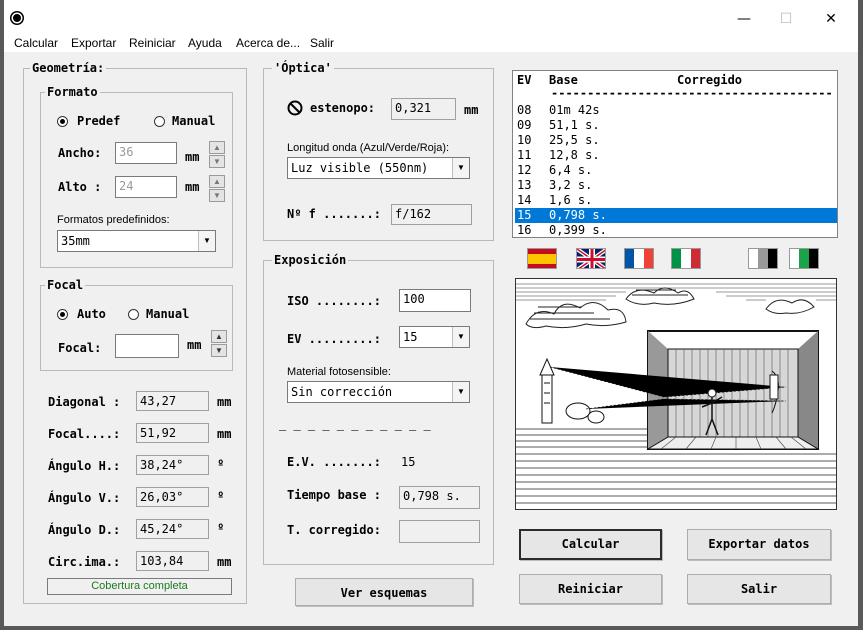  I want to click on ev-select: 15 ▼, so click(434, 337).